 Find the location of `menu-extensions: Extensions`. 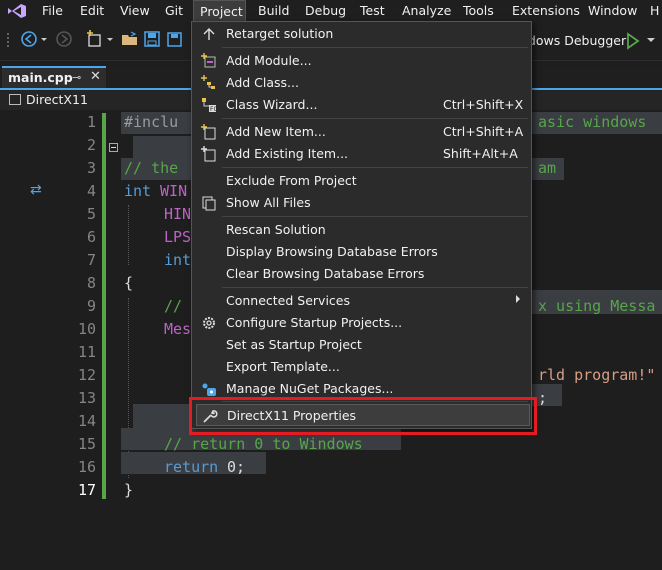

menu-extensions: Extensions is located at coordinates (546, 11).